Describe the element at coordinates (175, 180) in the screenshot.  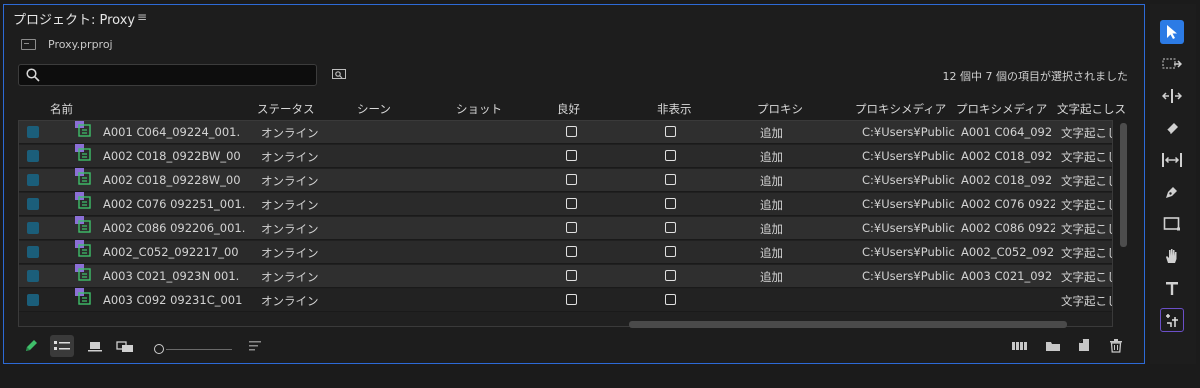
I see `clip-name: A002 C018_09228W_00` at that location.